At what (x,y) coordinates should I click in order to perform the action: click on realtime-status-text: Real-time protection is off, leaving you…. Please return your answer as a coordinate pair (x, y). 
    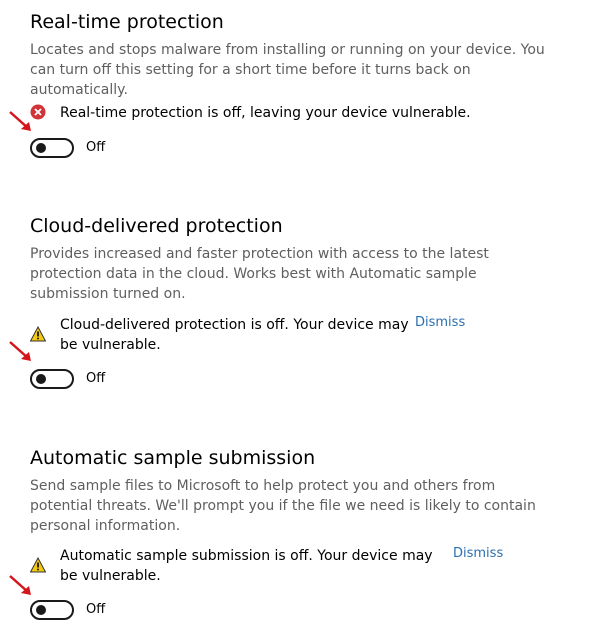
    Looking at the image, I should click on (265, 113).